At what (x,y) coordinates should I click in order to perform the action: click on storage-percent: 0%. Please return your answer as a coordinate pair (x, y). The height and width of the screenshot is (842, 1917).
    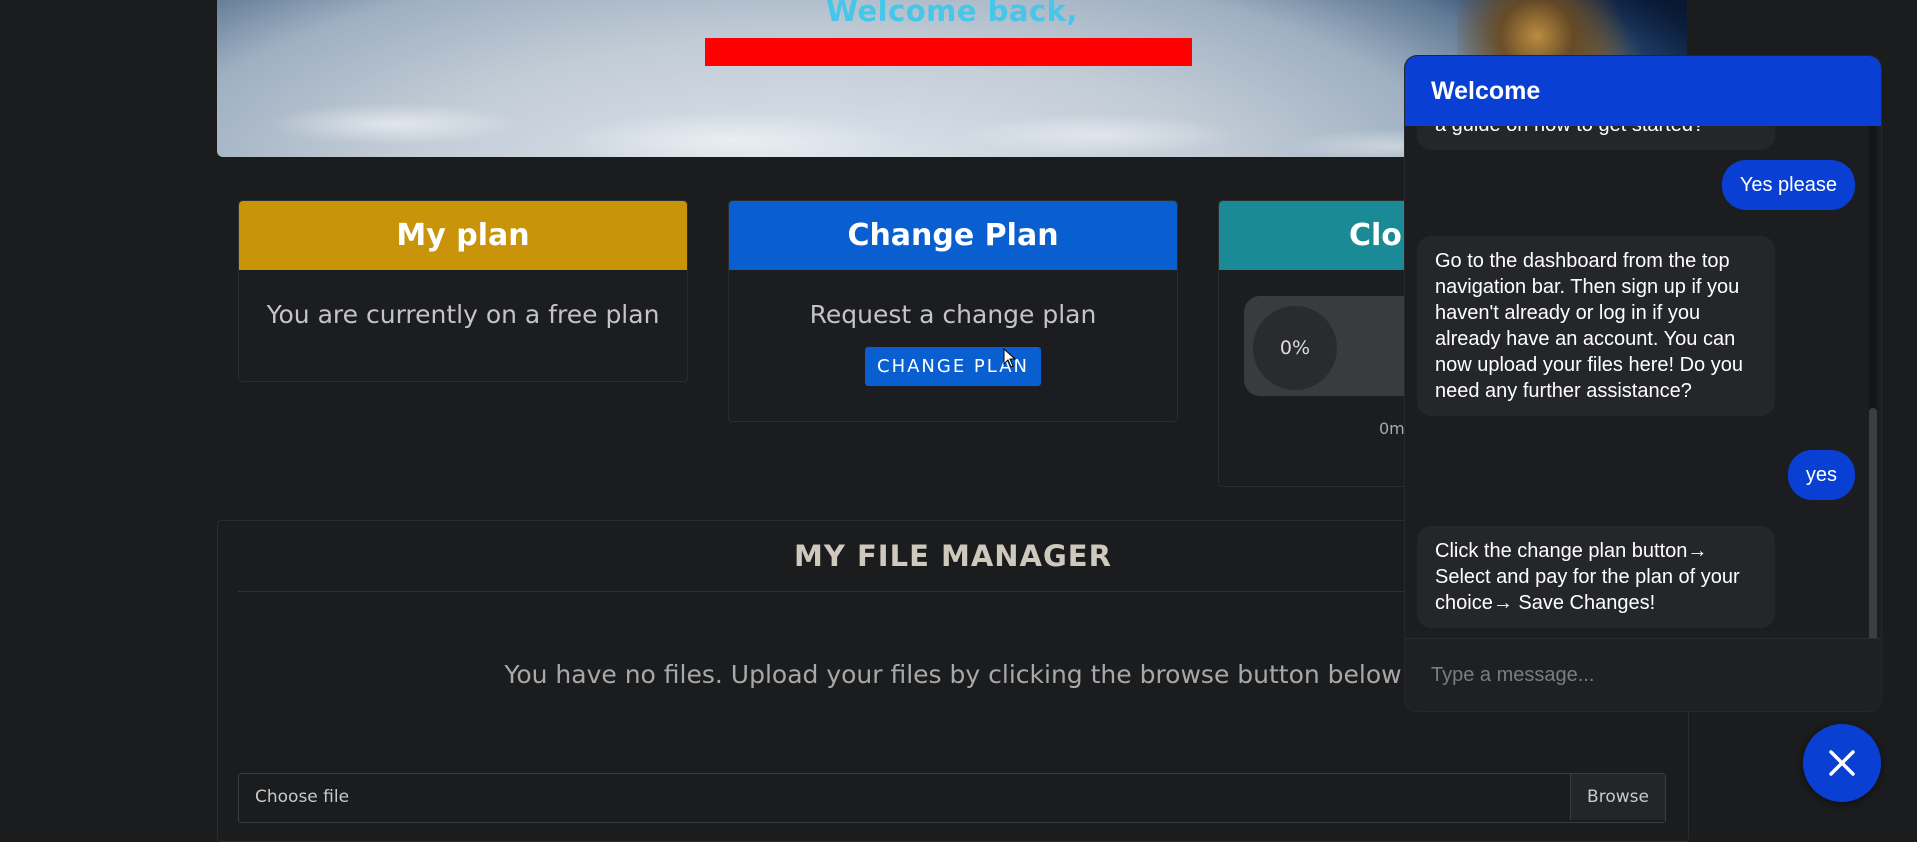
    Looking at the image, I should click on (1295, 348).